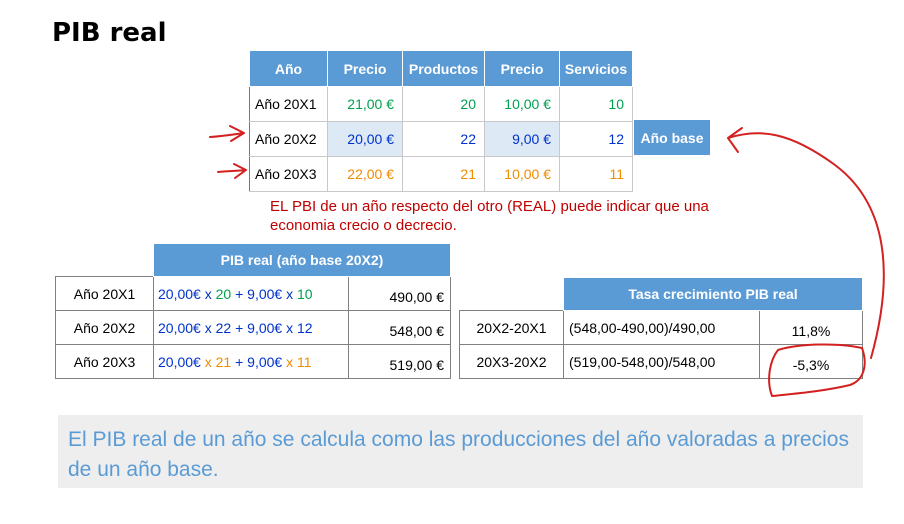  Describe the element at coordinates (806, 243) in the screenshot. I see `curved-arrow-icon` at that location.